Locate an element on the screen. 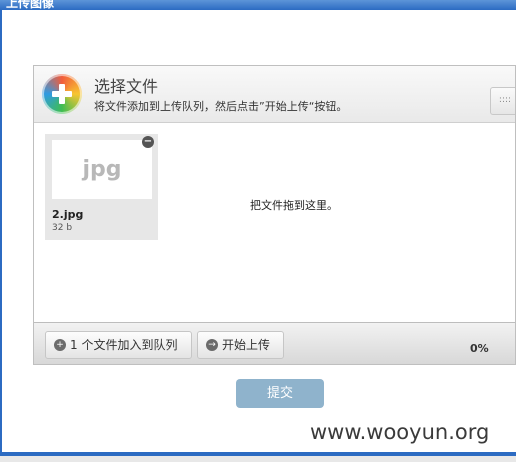 Image resolution: width=516 pixels, height=462 pixels. add-file-logo-icon is located at coordinates (62, 94).